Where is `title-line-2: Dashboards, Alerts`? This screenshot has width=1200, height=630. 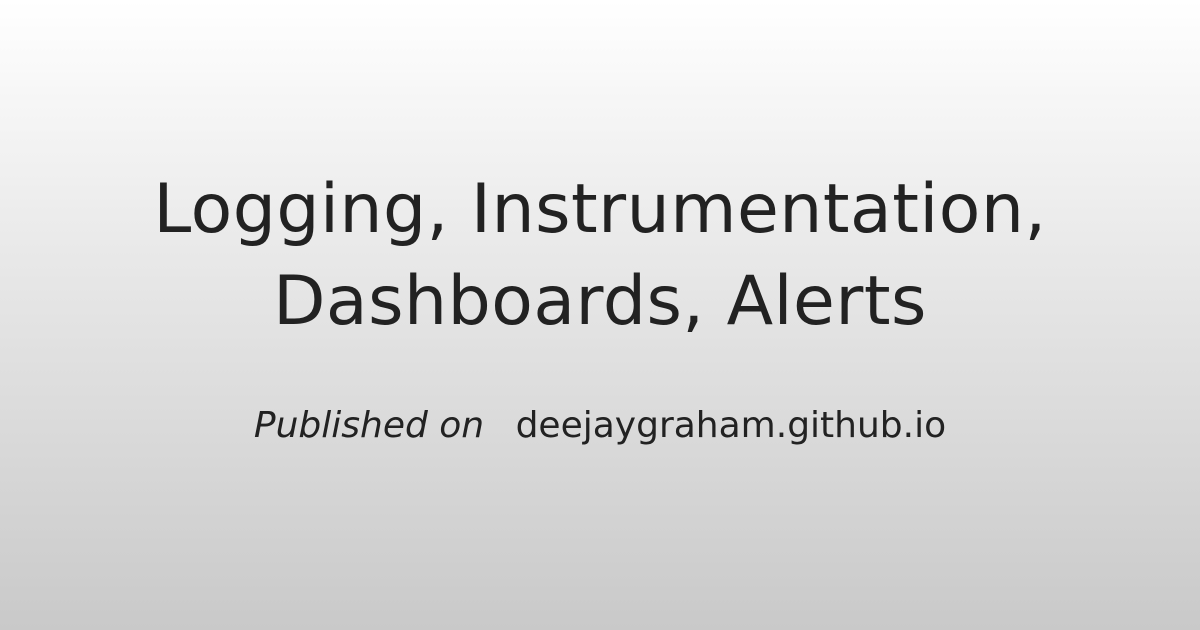 title-line-2: Dashboards, Alerts is located at coordinates (600, 301).